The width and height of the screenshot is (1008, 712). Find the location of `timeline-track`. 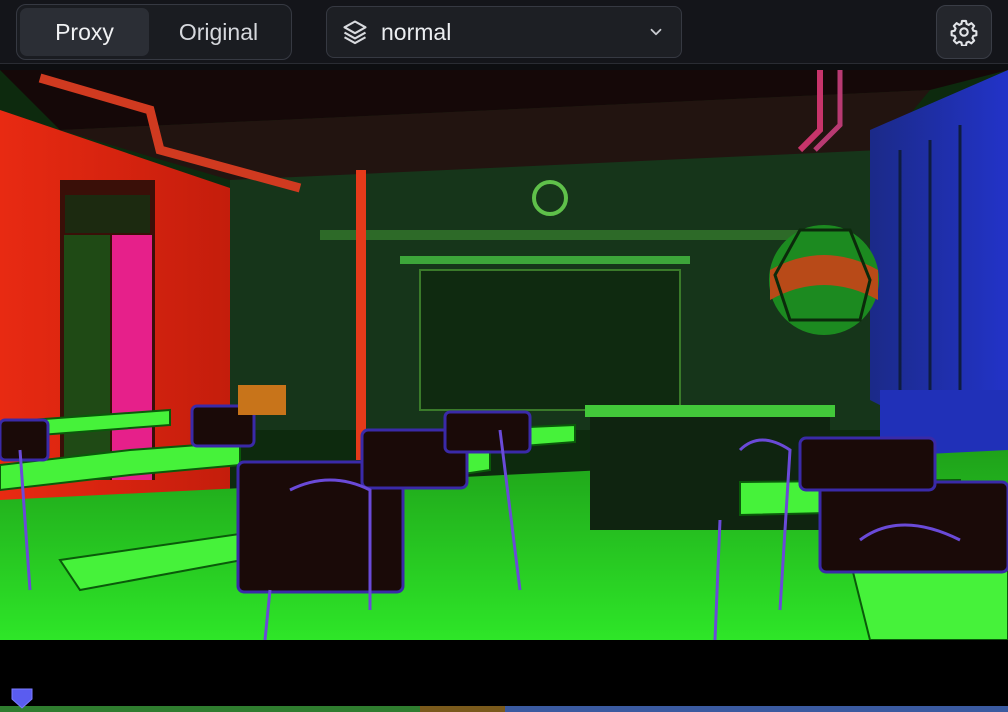

timeline-track is located at coordinates (504, 709).